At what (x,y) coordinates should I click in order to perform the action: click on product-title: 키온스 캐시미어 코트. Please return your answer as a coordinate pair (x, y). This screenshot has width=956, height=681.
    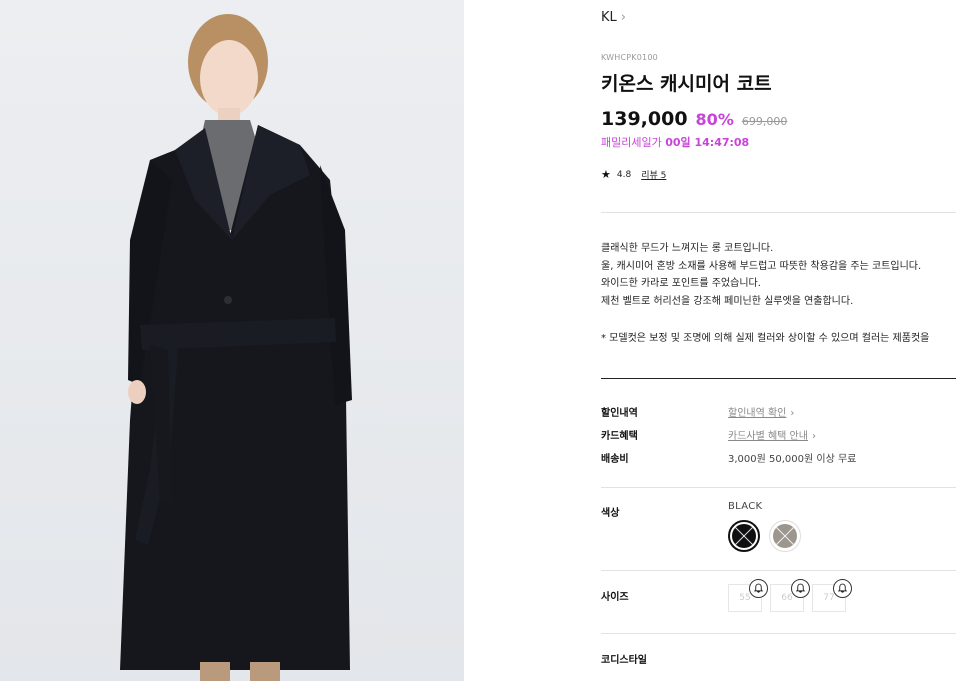
    Looking at the image, I should click on (686, 84).